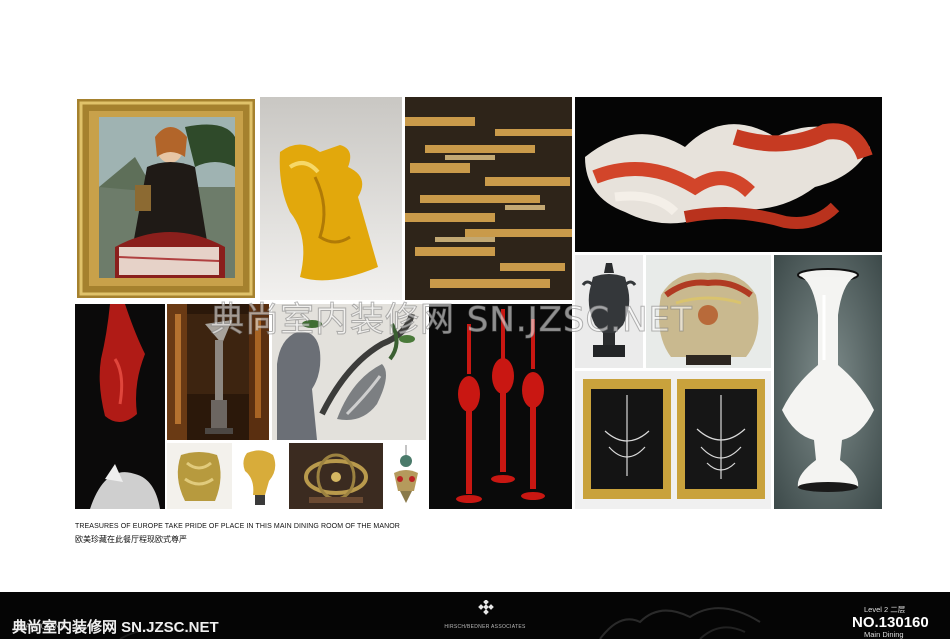 The height and width of the screenshot is (639, 950). Describe the element at coordinates (828, 382) in the screenshot. I see `white-glass-vase` at that location.